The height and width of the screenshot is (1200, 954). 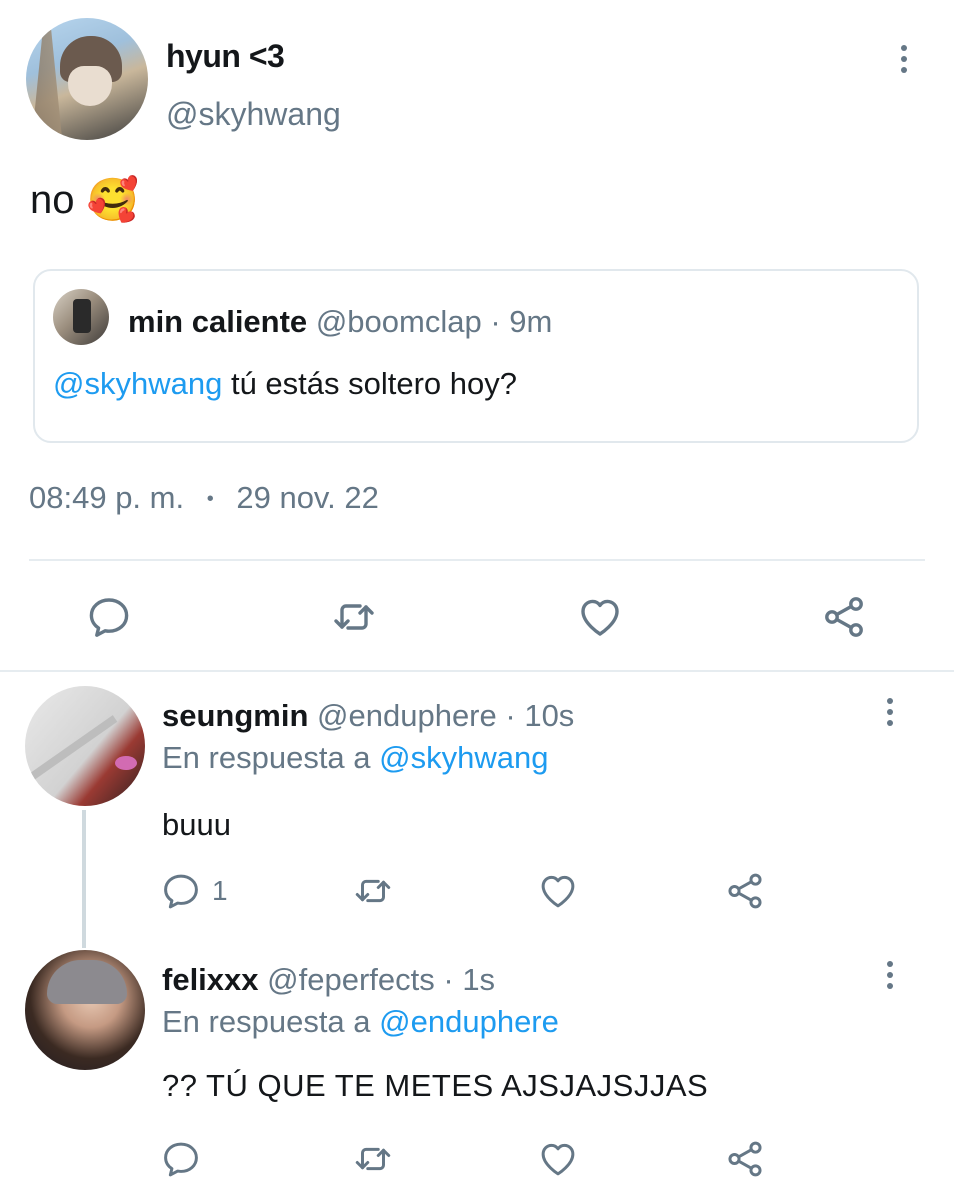 I want to click on tweet-text: no 🥰, so click(x=84, y=200).